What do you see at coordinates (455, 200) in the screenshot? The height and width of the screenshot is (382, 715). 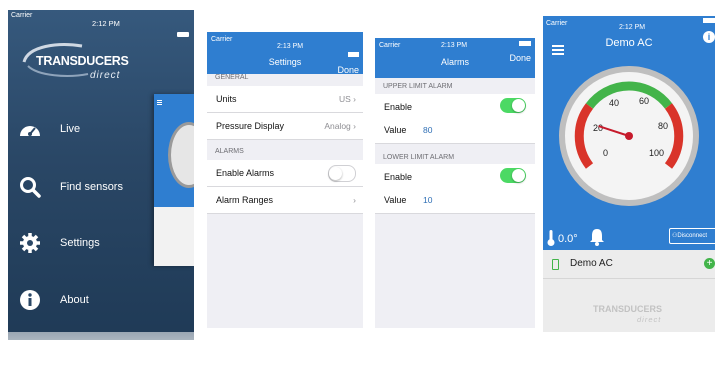 I see `lower-value-row: Value 10` at bounding box center [455, 200].